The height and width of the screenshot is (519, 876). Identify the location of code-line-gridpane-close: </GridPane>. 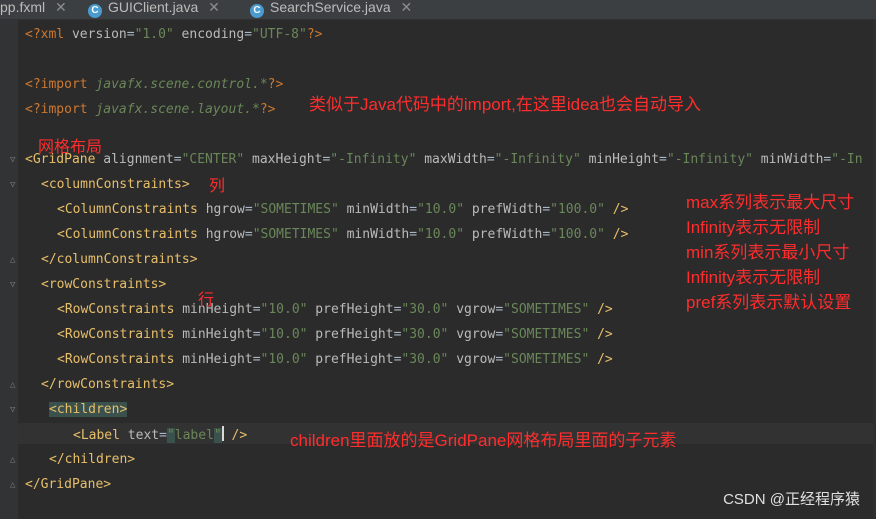
(68, 485).